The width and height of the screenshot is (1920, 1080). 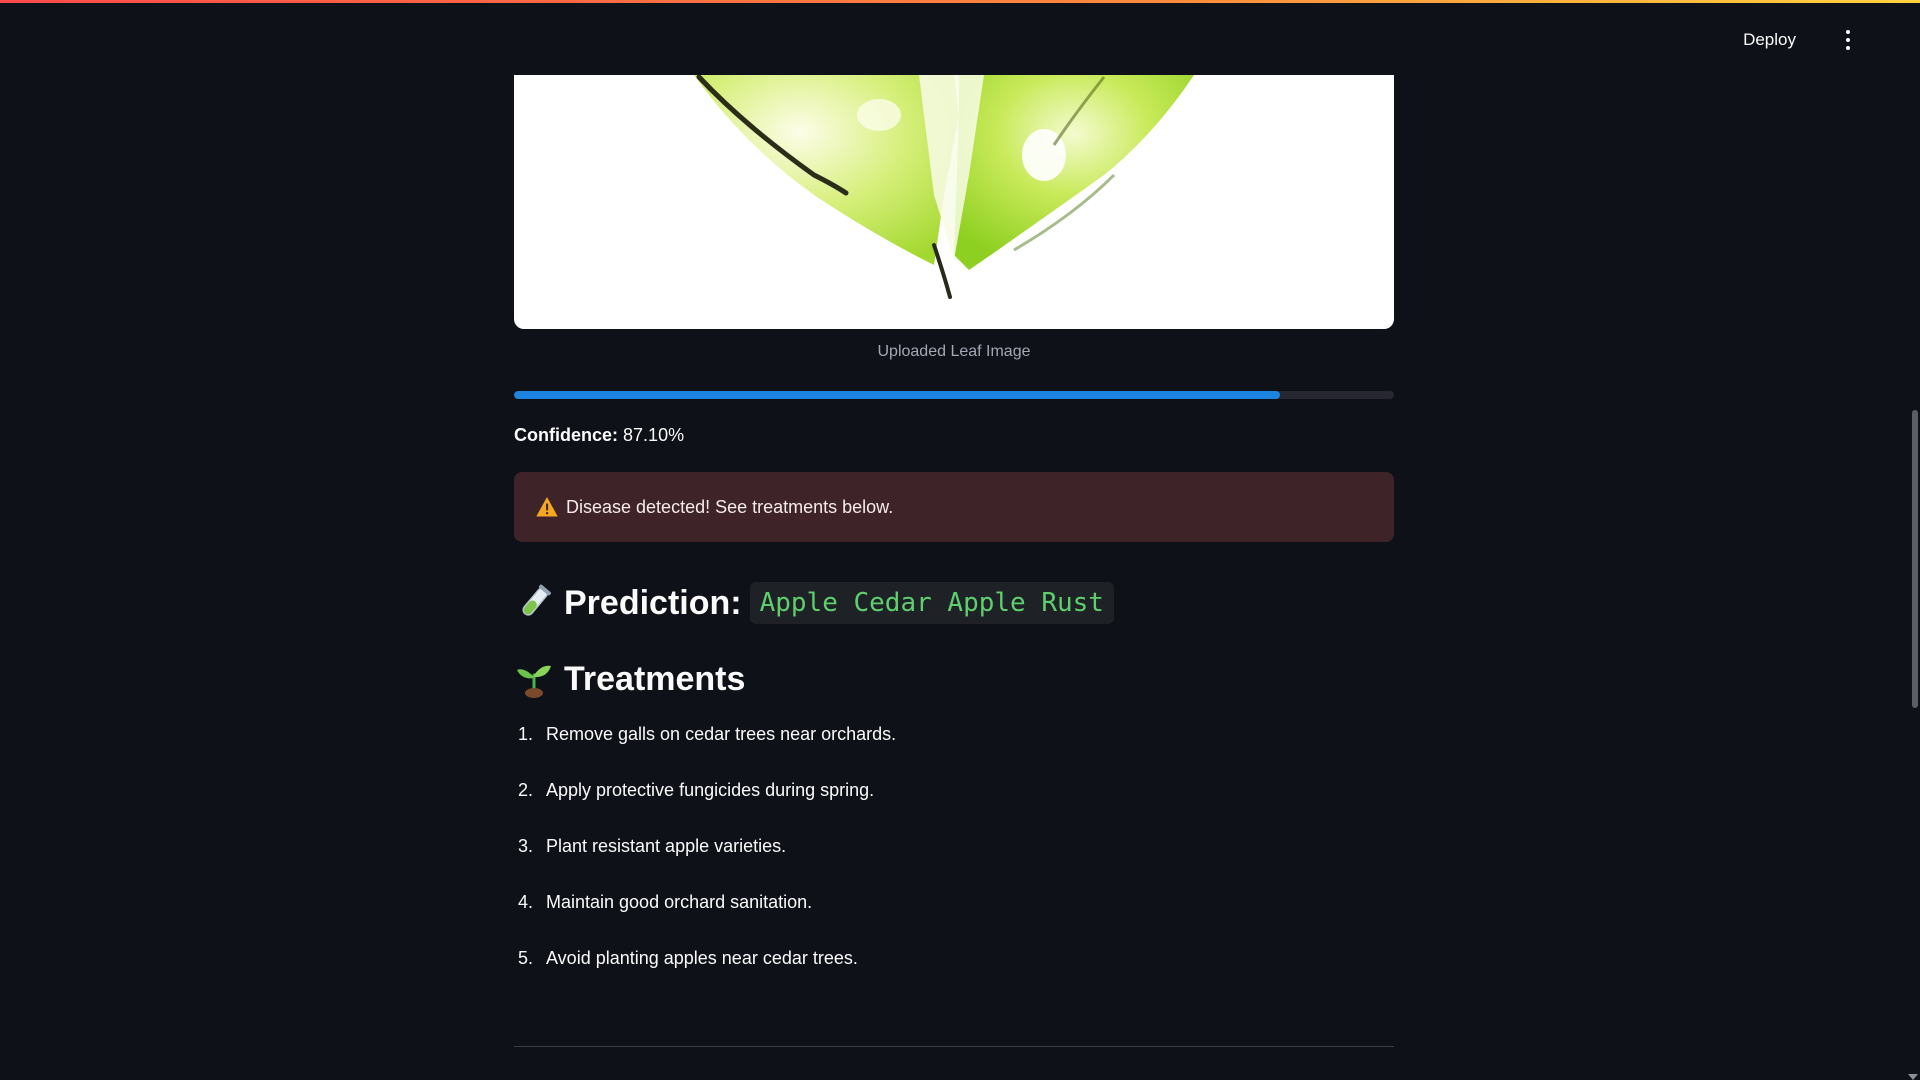 What do you see at coordinates (897, 395) in the screenshot?
I see `progress-fill` at bounding box center [897, 395].